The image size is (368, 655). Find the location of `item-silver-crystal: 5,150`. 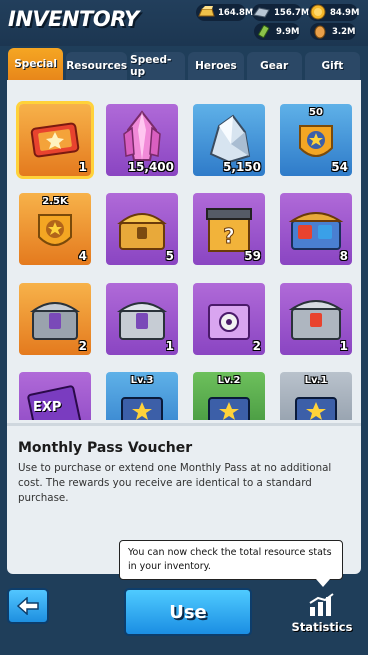

item-silver-crystal: 5,150 is located at coordinates (229, 140).